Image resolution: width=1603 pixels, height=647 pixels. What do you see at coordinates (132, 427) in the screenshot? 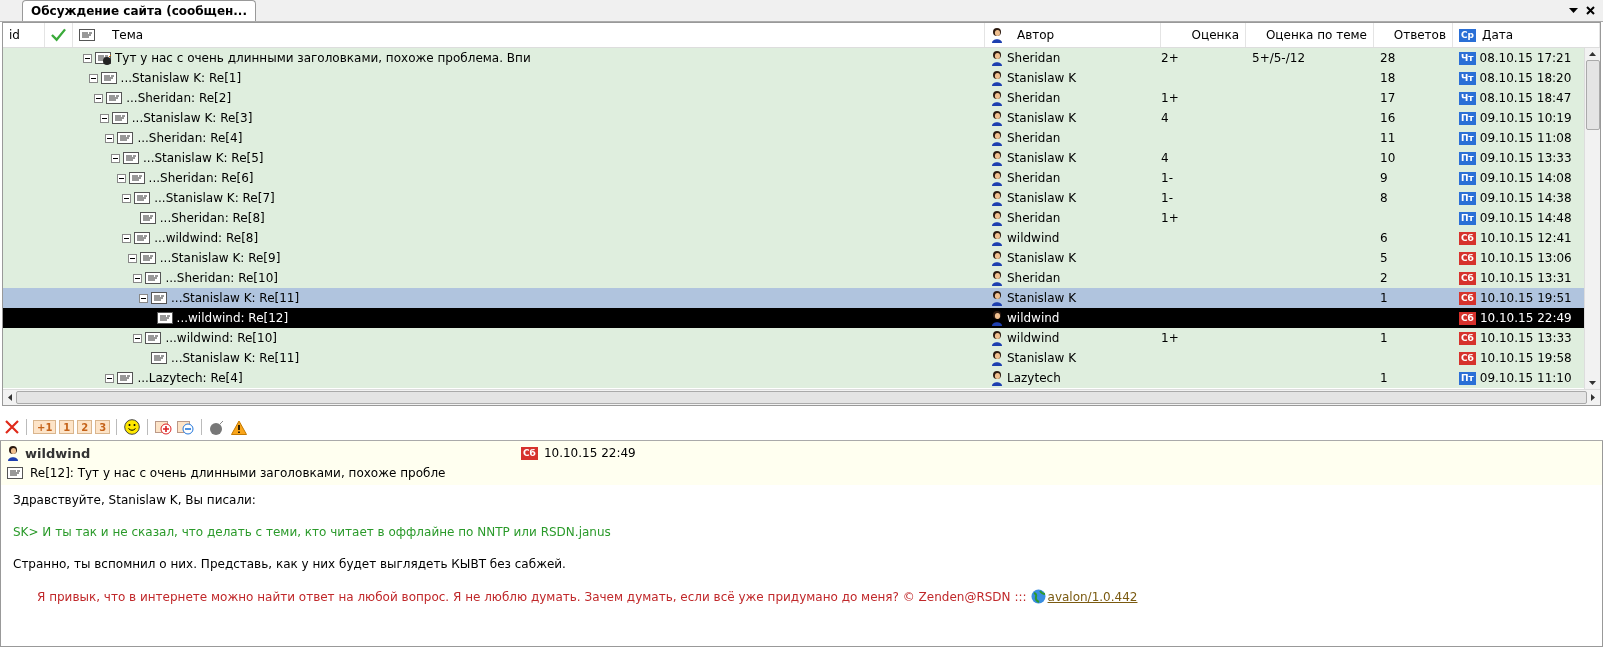
I see `smile-button` at bounding box center [132, 427].